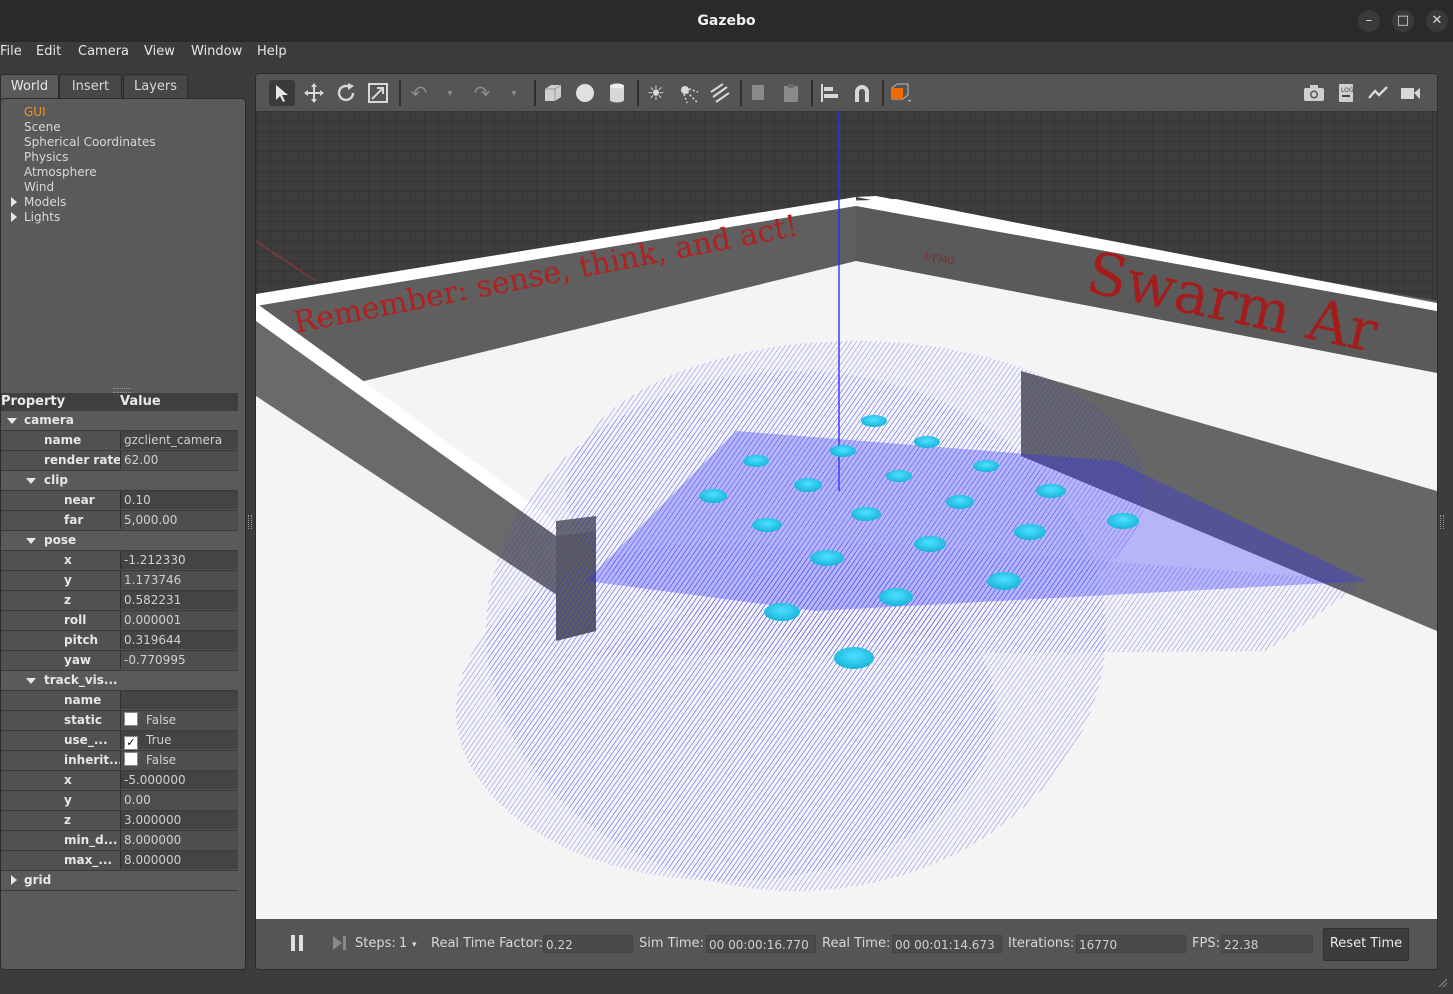 The height and width of the screenshot is (994, 1453). What do you see at coordinates (553, 93) in the screenshot?
I see `box-shape-icon` at bounding box center [553, 93].